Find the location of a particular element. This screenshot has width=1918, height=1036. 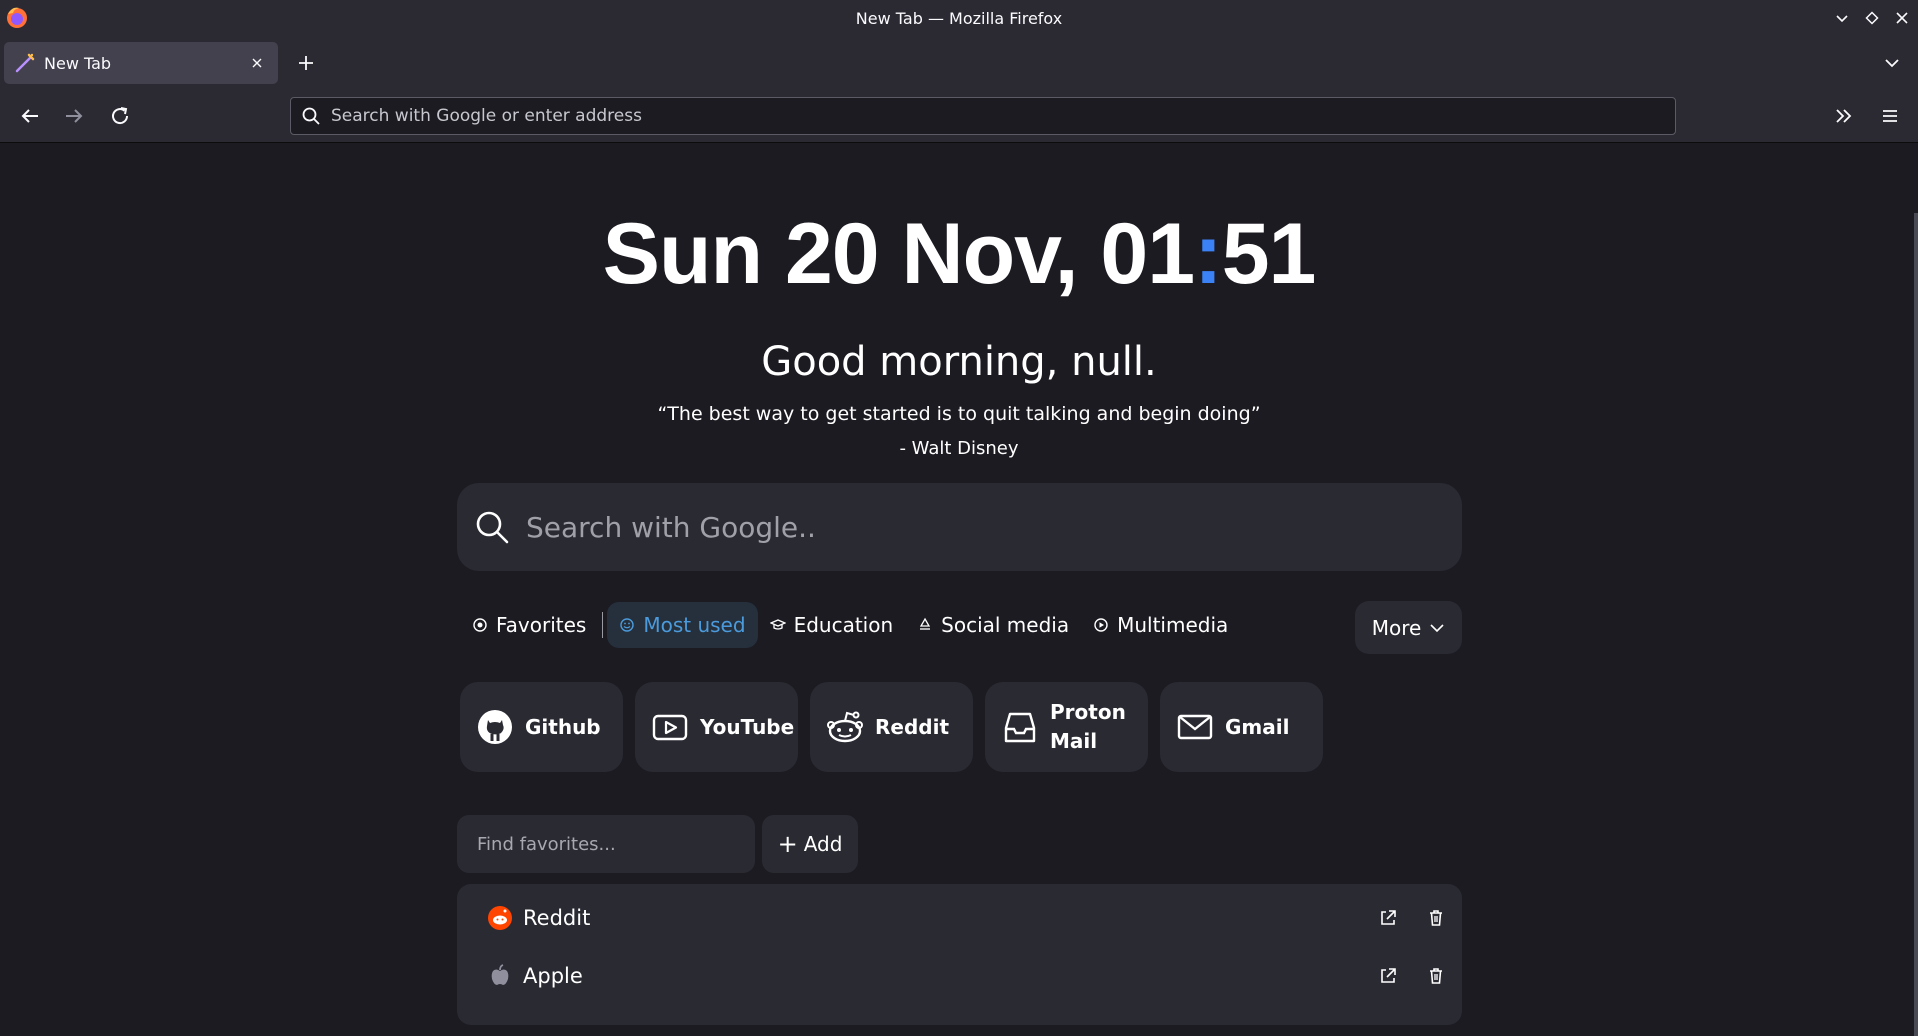

add-label: Add is located at coordinates (823, 844).